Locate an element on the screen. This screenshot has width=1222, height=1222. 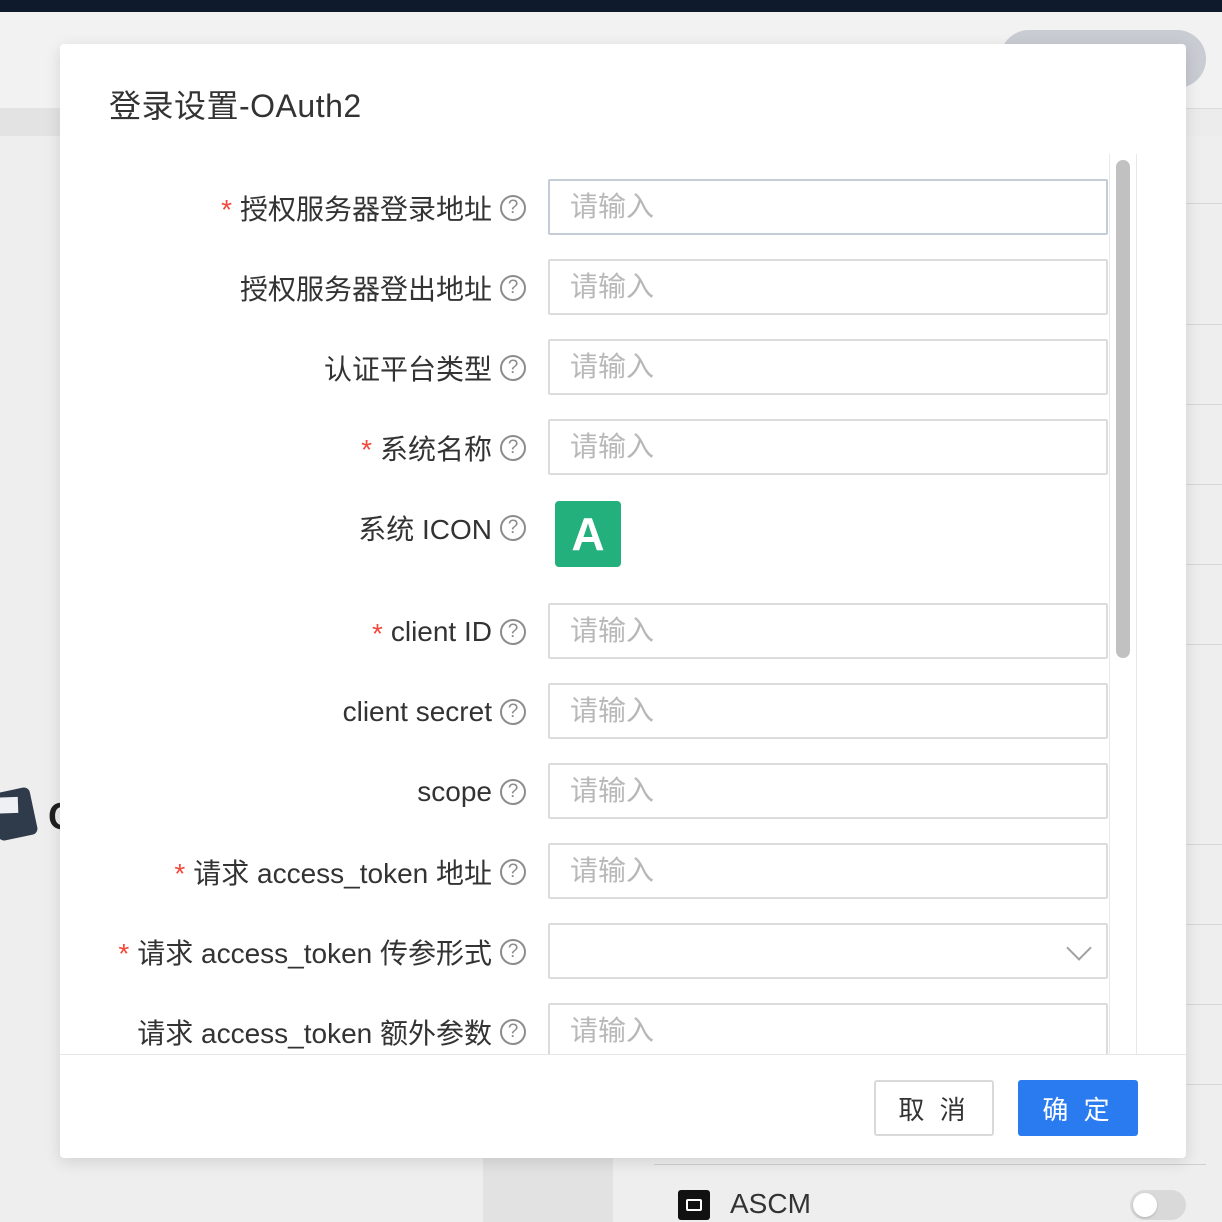
ascm-app-icon is located at coordinates (694, 1205).